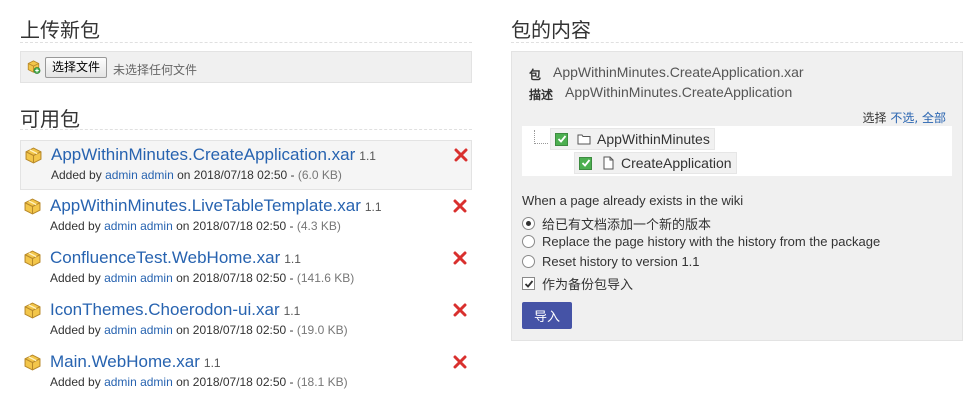 The height and width of the screenshot is (415, 980). I want to click on package-name-link: Main.WebHome.xar 1.1, so click(135, 362).